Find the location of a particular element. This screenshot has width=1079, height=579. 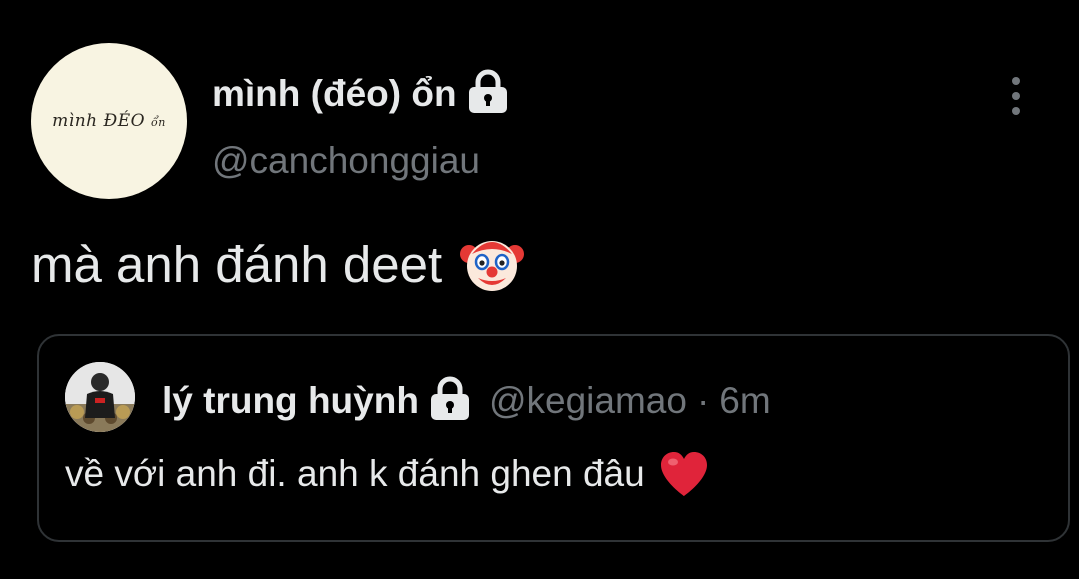

tweet-body: mà anh đánh deet is located at coordinates (278, 264).